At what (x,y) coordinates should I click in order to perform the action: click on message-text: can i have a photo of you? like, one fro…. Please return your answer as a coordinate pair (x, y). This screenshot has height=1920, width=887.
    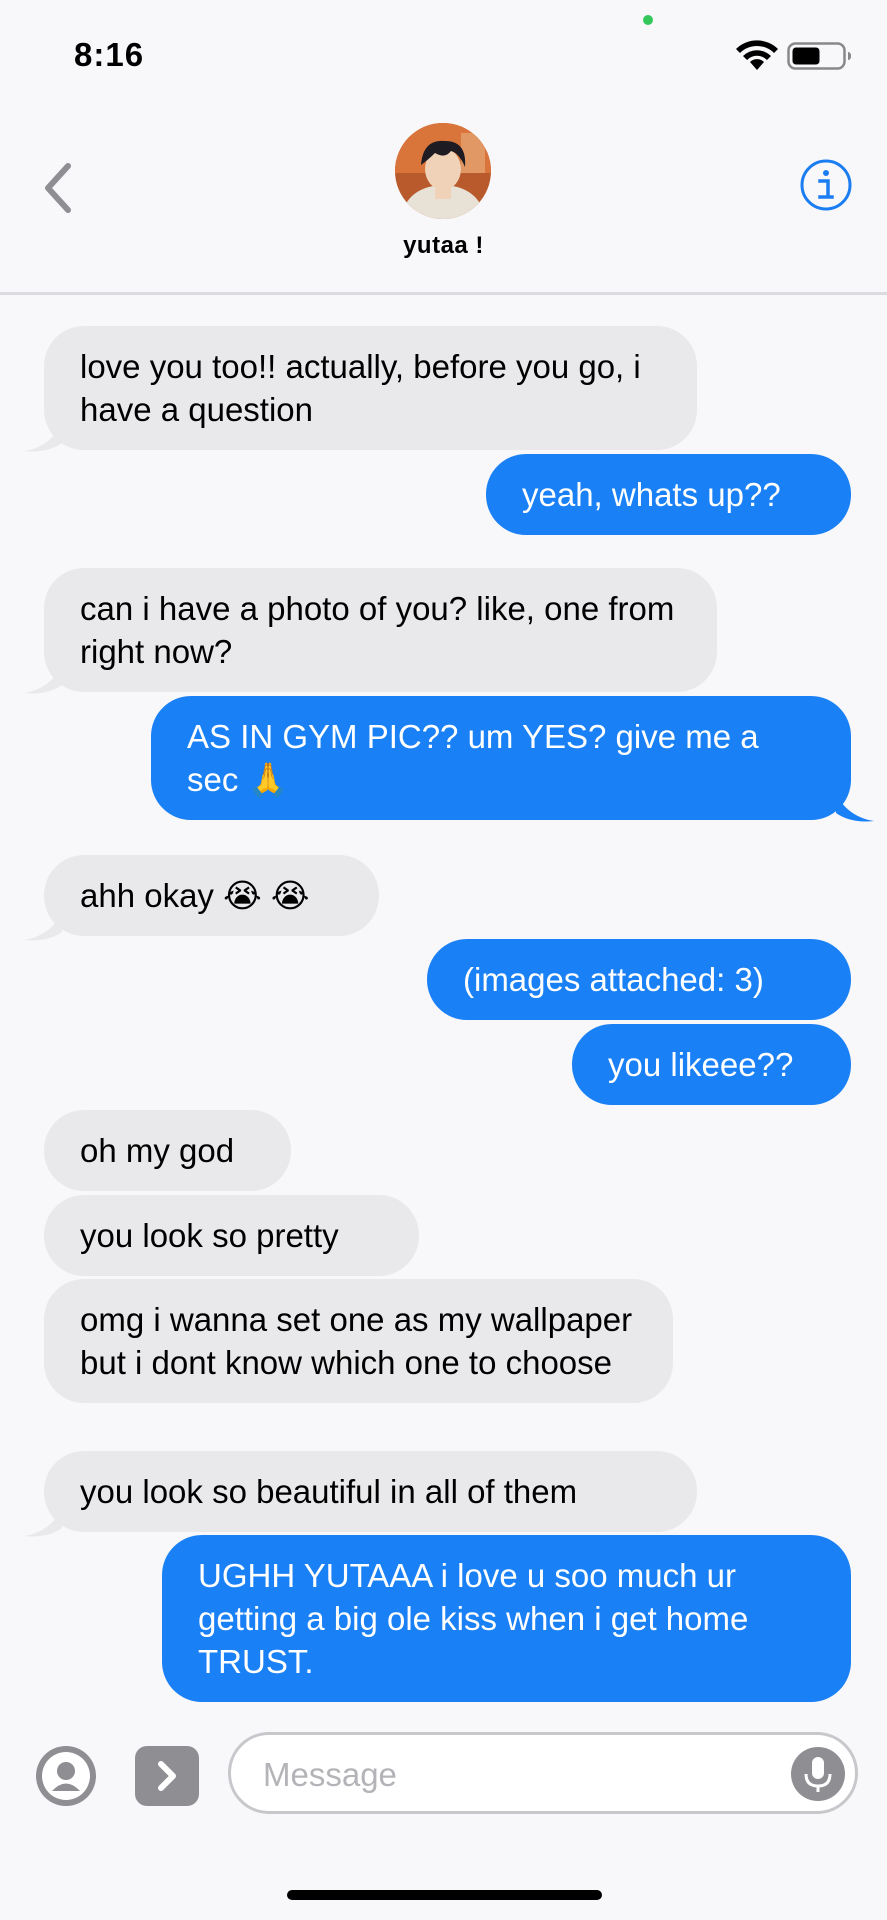
    Looking at the image, I should click on (377, 630).